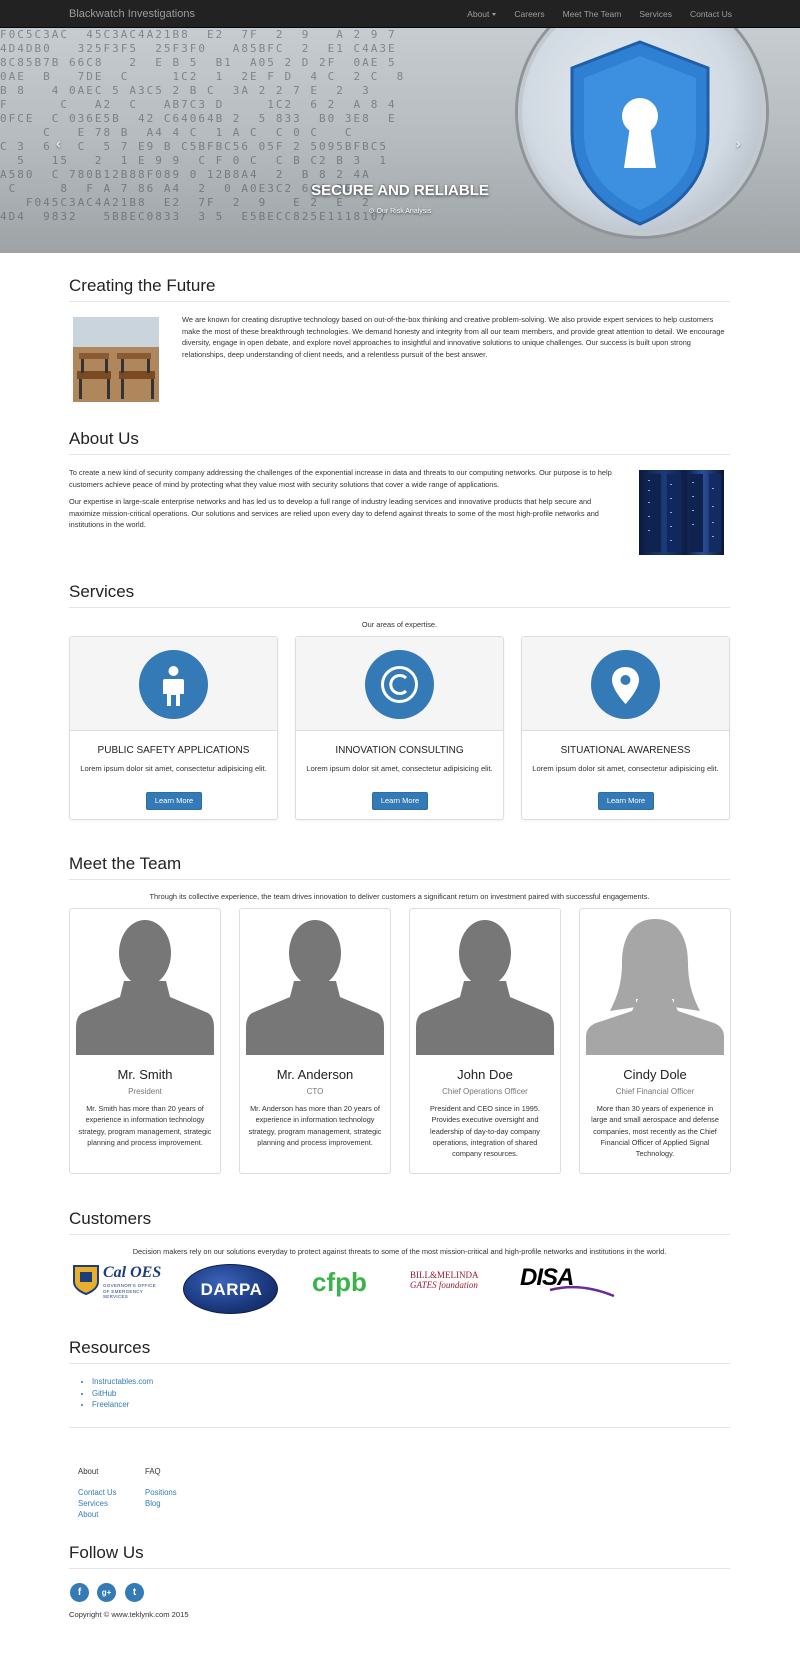 Image resolution: width=800 pixels, height=1654 pixels. Describe the element at coordinates (145, 1074) in the screenshot. I see `team-member-name: Mr. Smith` at that location.